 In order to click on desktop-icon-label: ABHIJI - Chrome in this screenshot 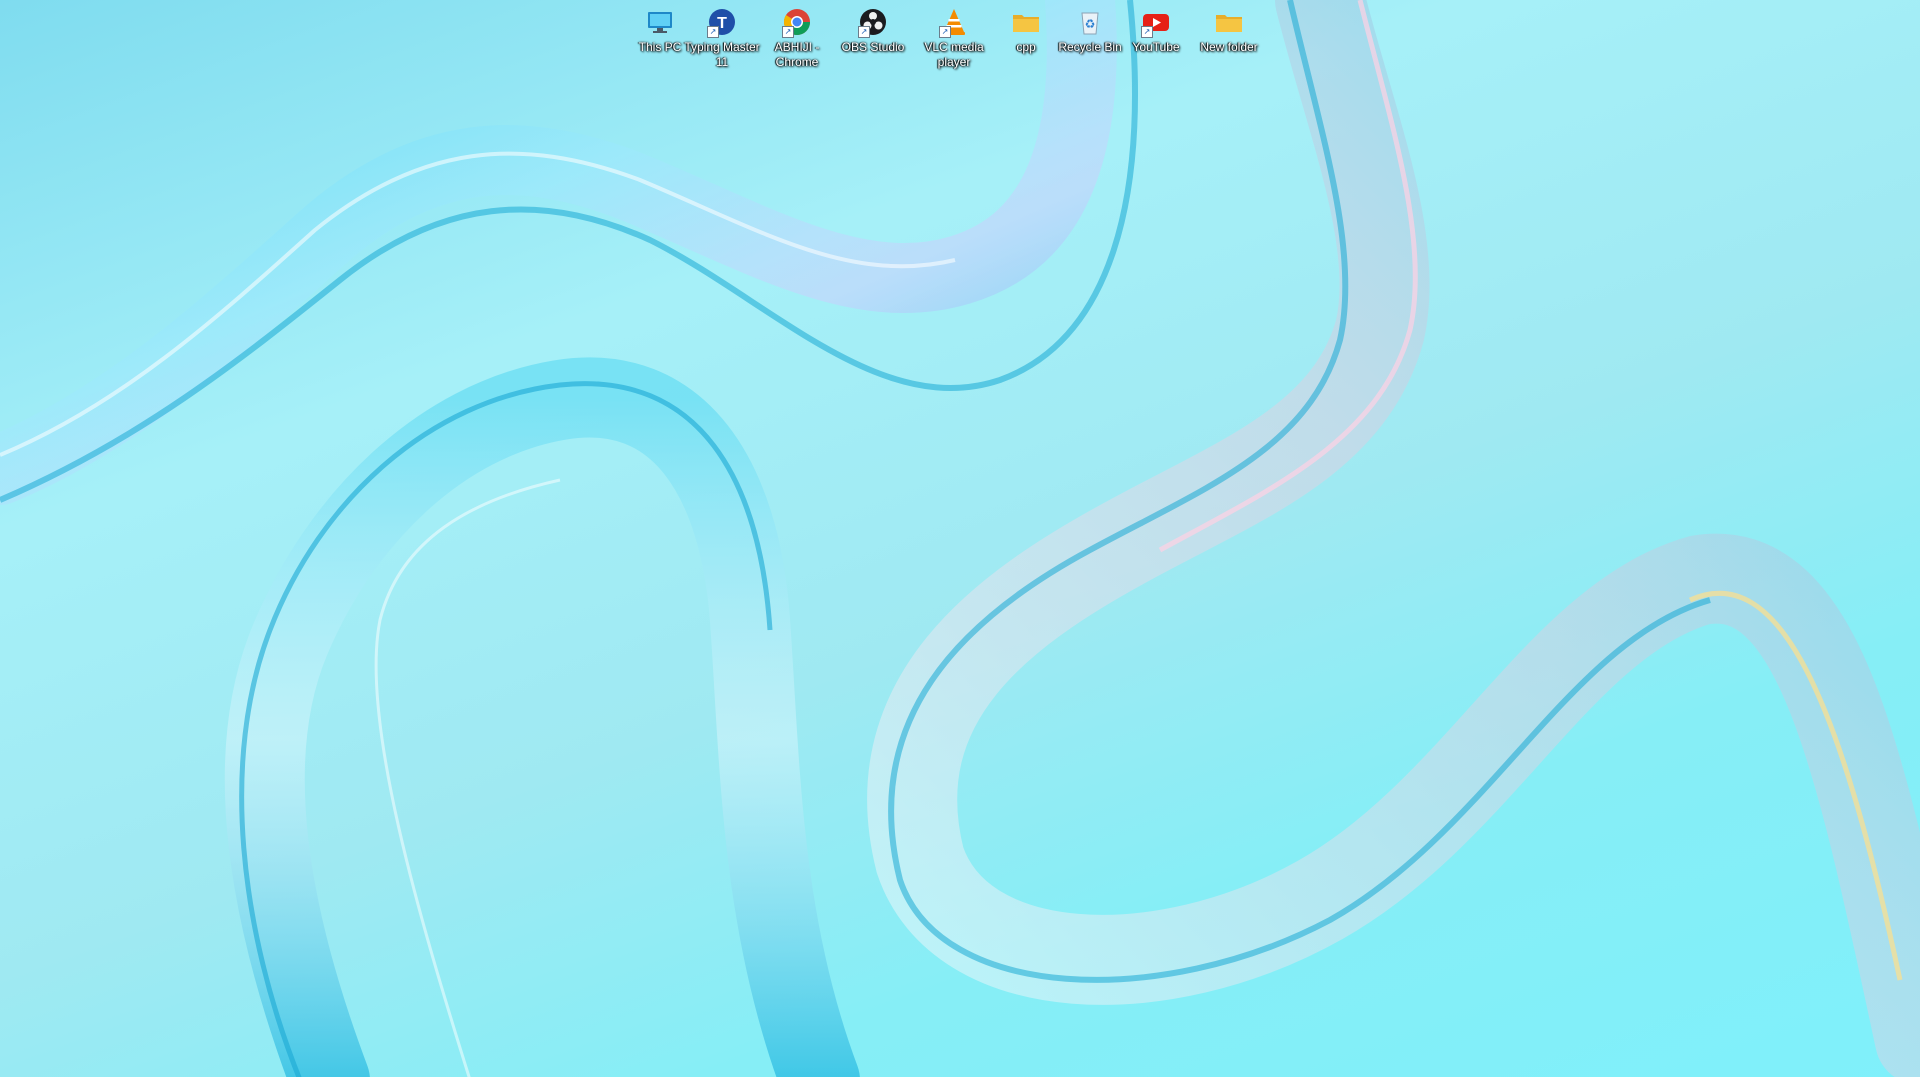, I will do `click(797, 54)`.